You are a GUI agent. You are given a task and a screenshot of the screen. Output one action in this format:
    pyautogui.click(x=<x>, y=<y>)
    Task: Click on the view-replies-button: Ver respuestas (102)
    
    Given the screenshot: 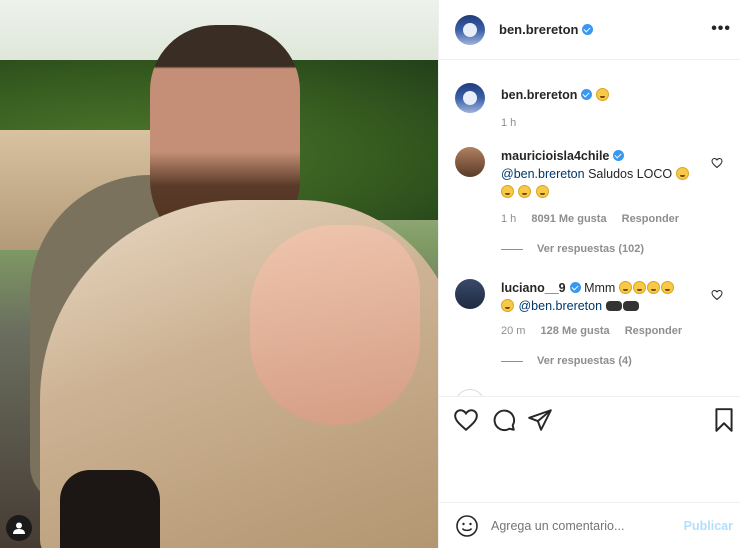 What is the action you would take?
    pyautogui.click(x=572, y=249)
    